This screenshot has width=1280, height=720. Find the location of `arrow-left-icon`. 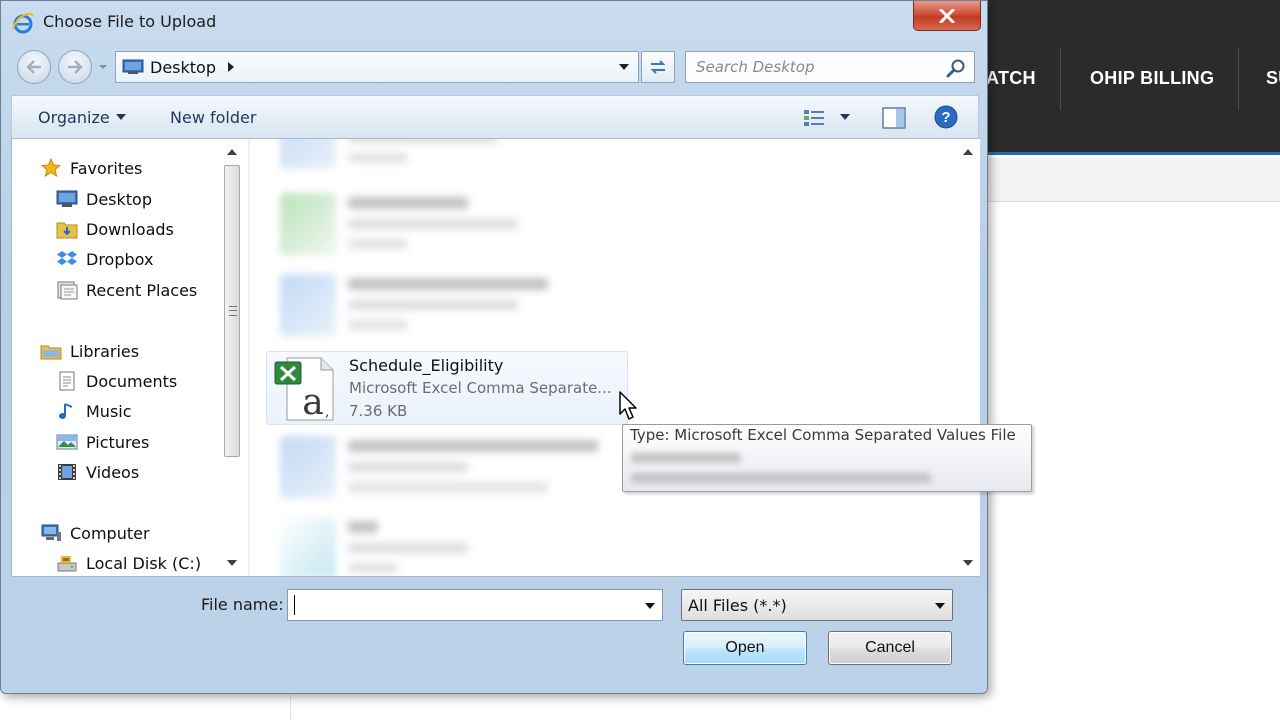

arrow-left-icon is located at coordinates (33, 67).